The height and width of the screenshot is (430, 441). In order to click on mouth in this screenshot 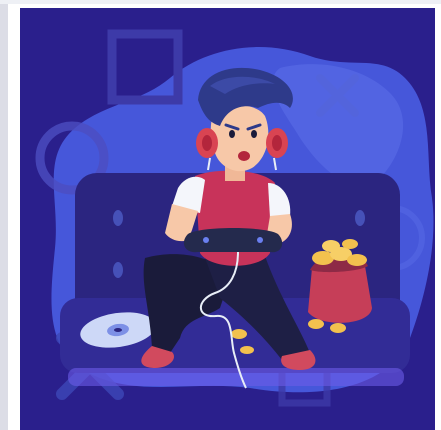, I will do `click(244, 156)`.